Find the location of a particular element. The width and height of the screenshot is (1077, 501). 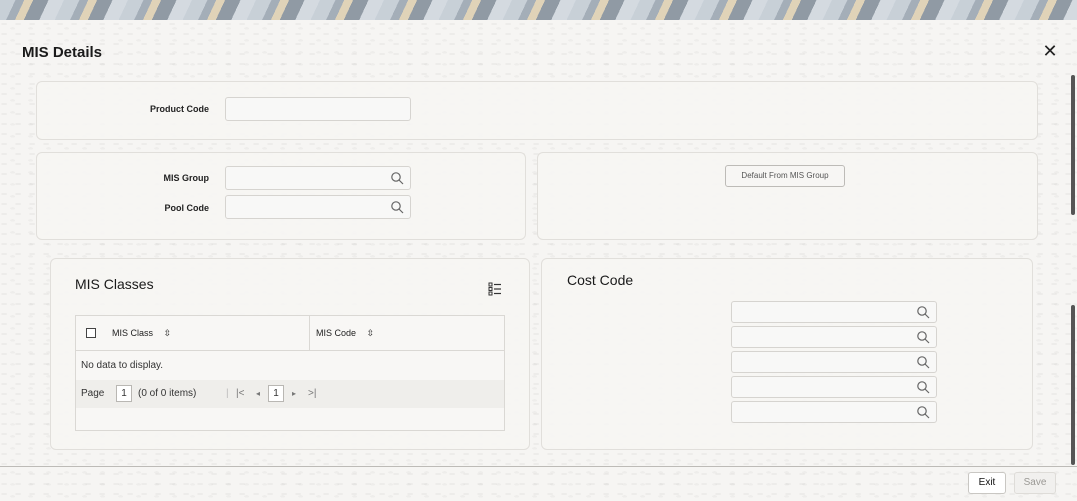

column-header-label: MIS Class is located at coordinates (133, 333).